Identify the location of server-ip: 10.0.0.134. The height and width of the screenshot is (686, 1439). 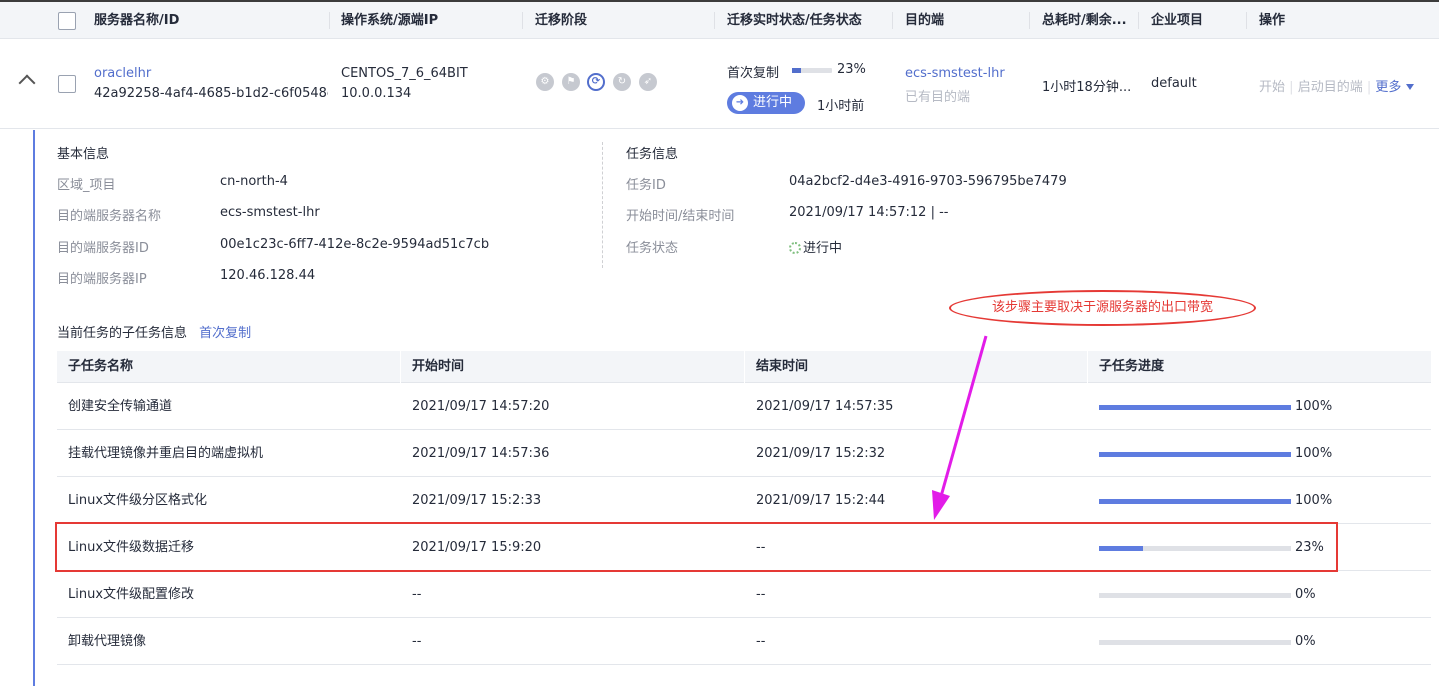
(376, 93).